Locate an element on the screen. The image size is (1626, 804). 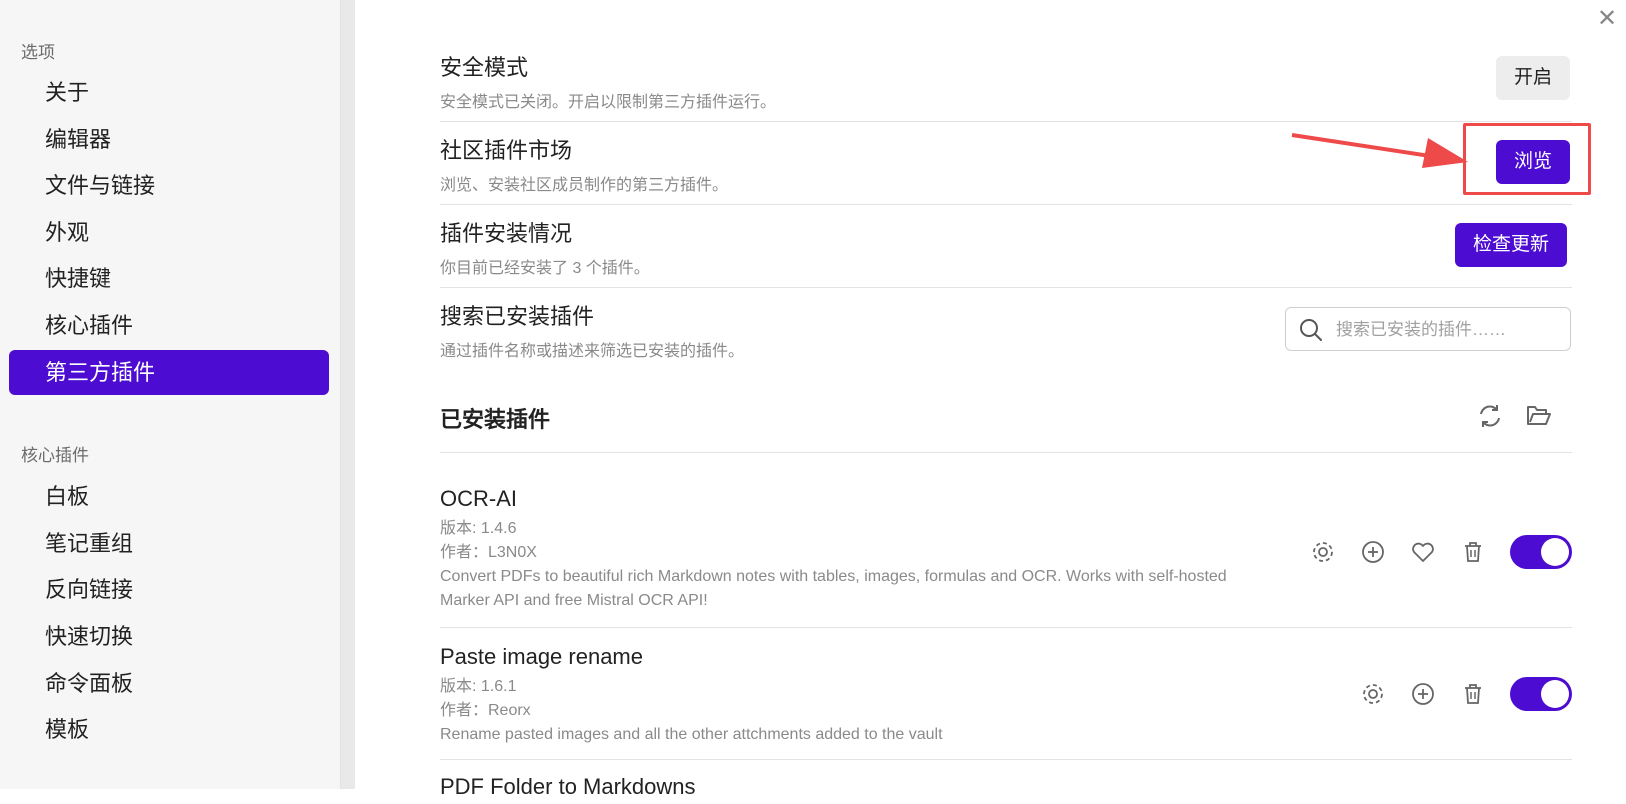
heart-icon is located at coordinates (1423, 552).